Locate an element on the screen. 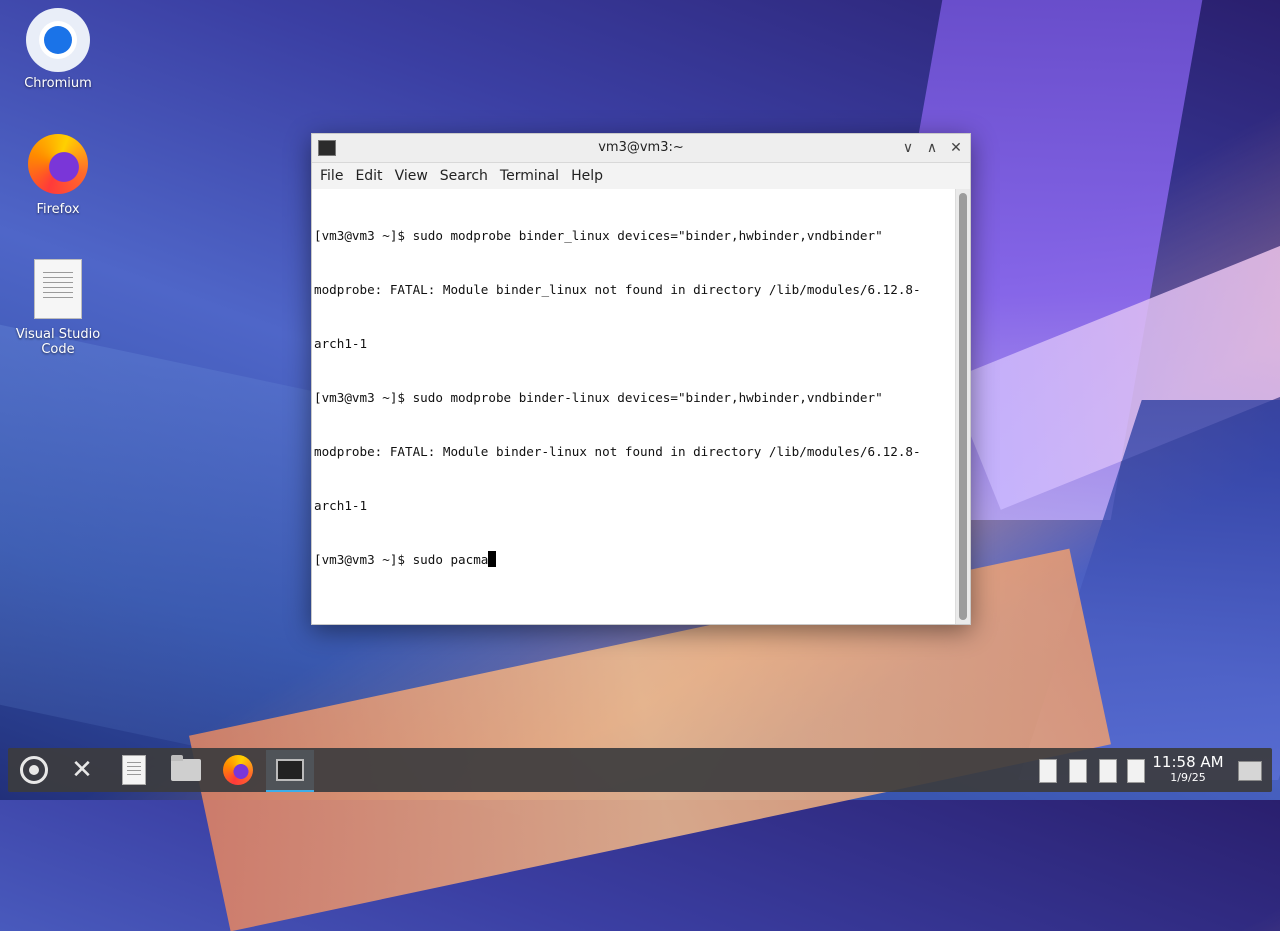 This screenshot has width=1280, height=931. system-settings-button: ✕ is located at coordinates (82, 770).